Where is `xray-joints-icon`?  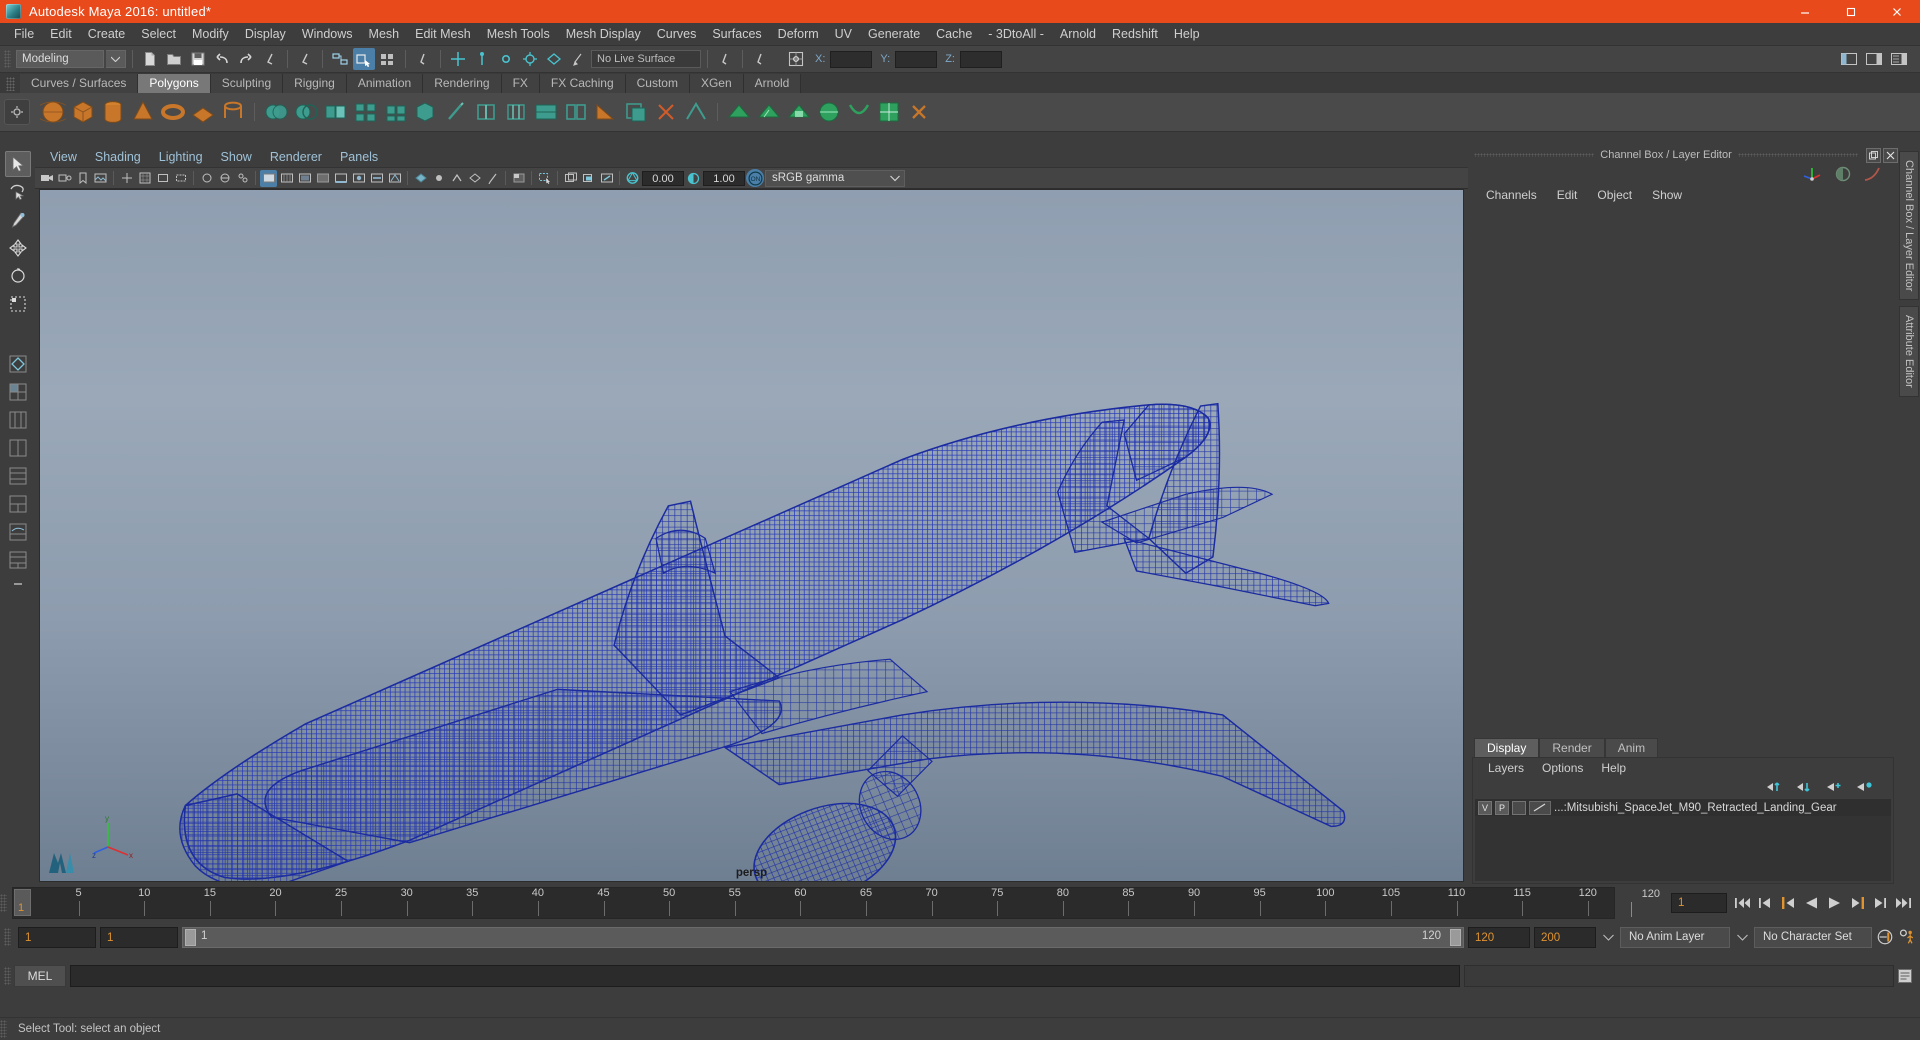 xray-joints-icon is located at coordinates (242, 178).